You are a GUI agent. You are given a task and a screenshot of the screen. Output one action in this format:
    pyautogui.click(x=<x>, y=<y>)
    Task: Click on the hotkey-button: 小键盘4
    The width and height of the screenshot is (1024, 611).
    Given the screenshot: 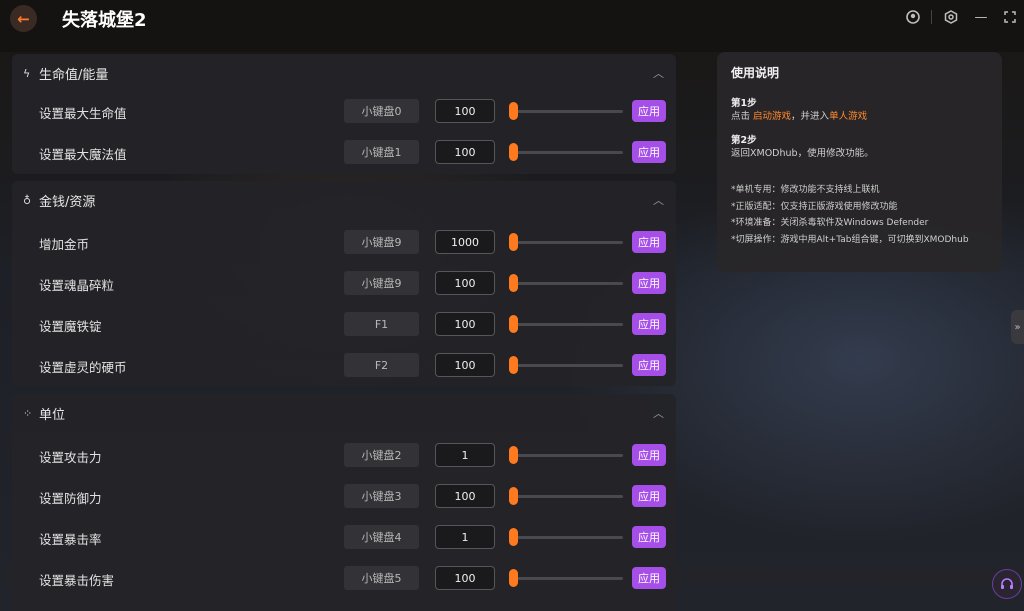 What is the action you would take?
    pyautogui.click(x=381, y=537)
    